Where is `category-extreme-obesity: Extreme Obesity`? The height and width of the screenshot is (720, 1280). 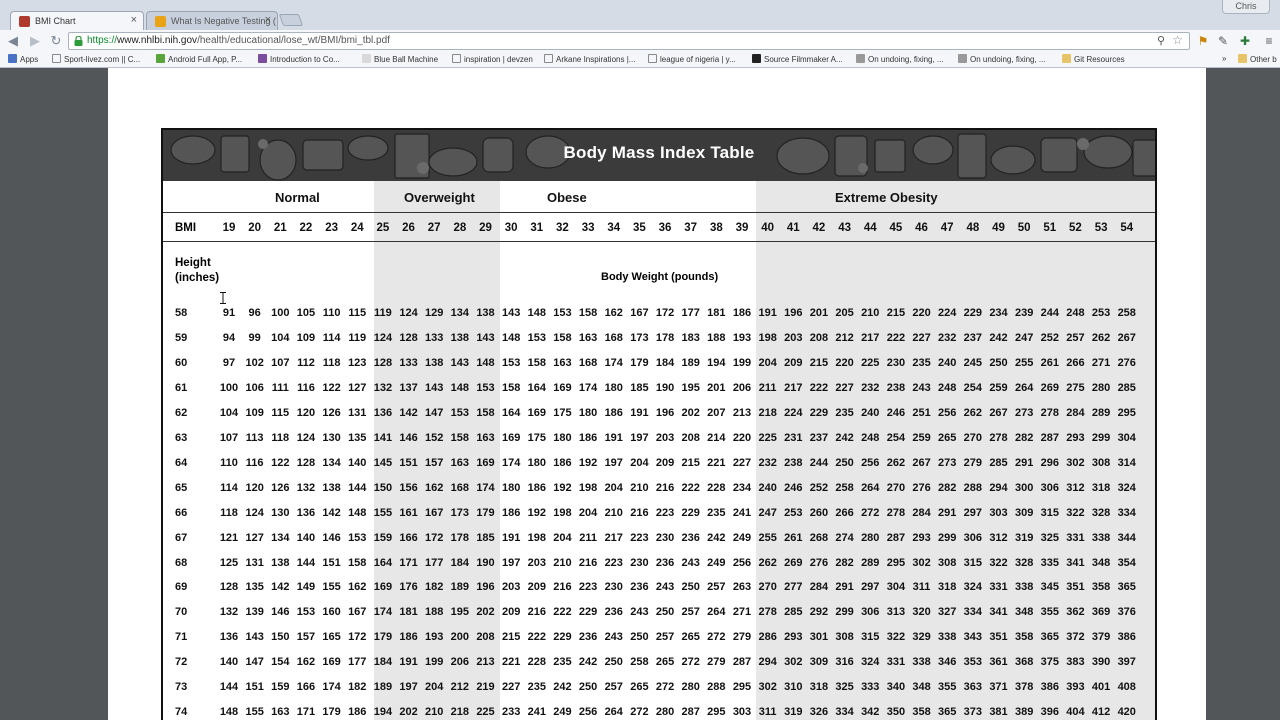
category-extreme-obesity: Extreme Obesity is located at coordinates (886, 197).